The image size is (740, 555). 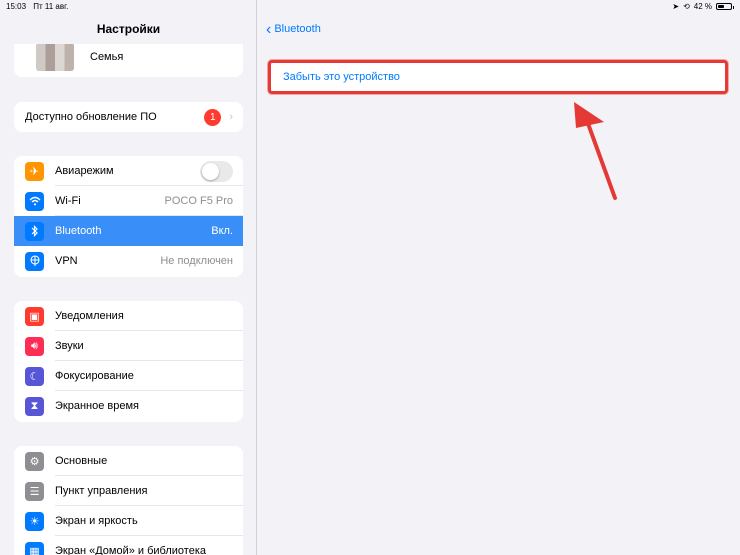 What do you see at coordinates (16, 6) in the screenshot?
I see `status-time: 15:03` at bounding box center [16, 6].